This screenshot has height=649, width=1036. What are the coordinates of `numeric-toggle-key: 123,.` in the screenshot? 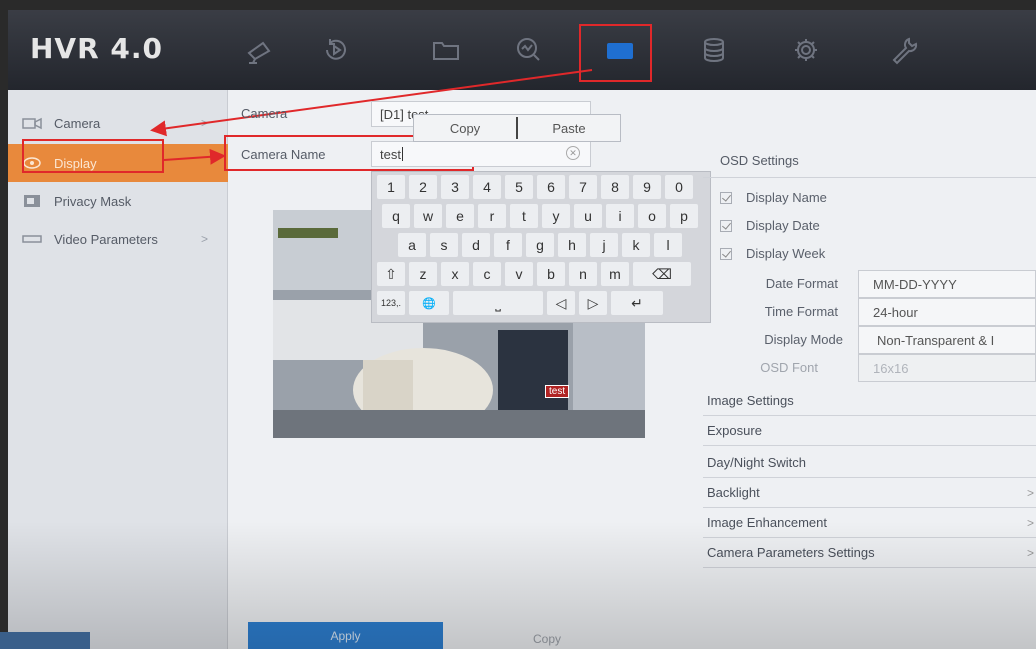 It's located at (391, 303).